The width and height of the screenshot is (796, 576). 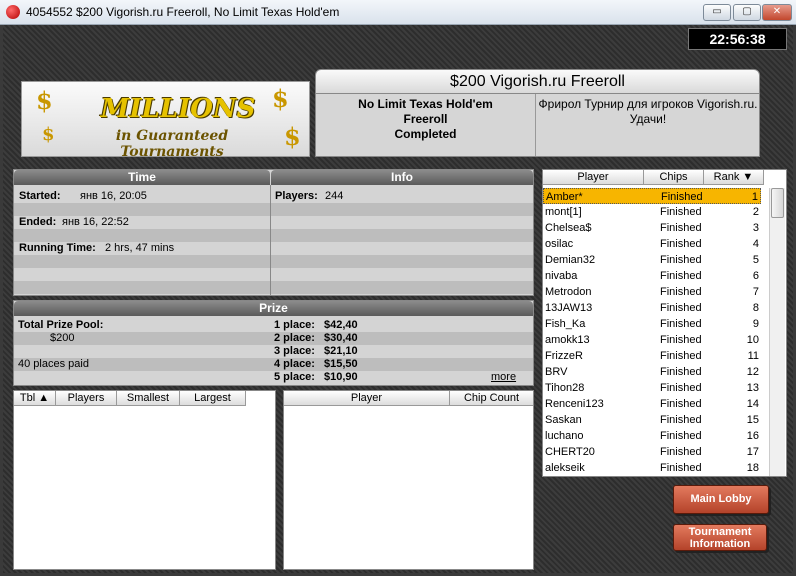 What do you see at coordinates (652, 244) in the screenshot?
I see `player-row: osilac Finished 4` at bounding box center [652, 244].